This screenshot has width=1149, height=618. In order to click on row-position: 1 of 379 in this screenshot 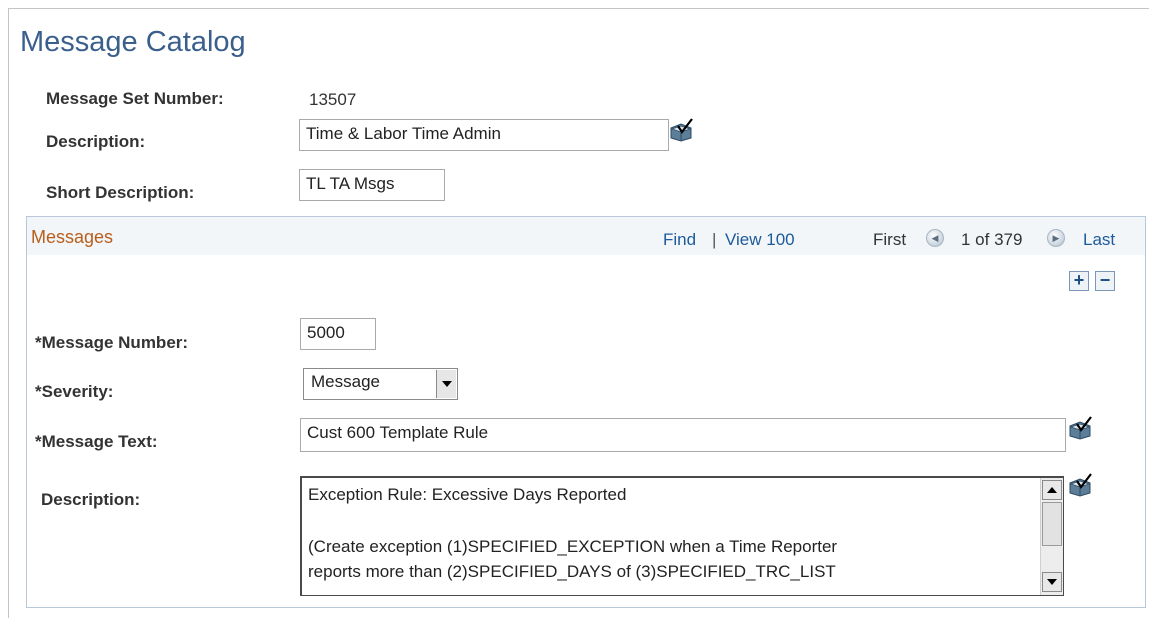, I will do `click(992, 239)`.